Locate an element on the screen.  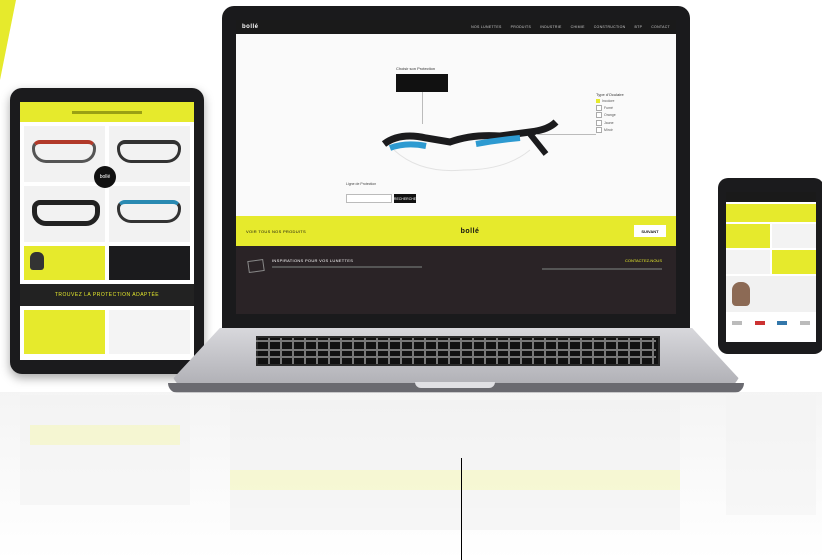
phone-banner is located at coordinates (771, 213).